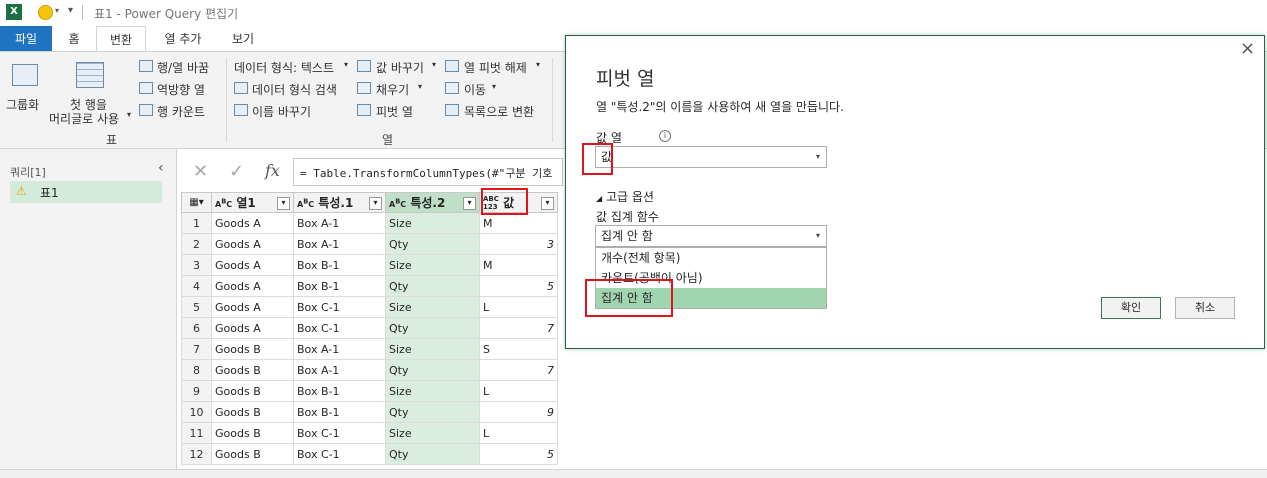 This screenshot has width=1267, height=478. I want to click on table-row: 8 Goods B Box A-1 Qty 7, so click(369, 370).